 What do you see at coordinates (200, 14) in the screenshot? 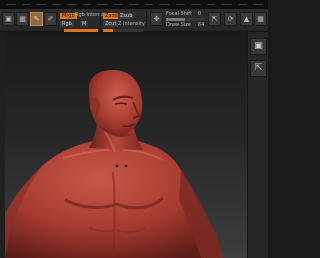
I see `focal-shift-value: 0` at bounding box center [200, 14].